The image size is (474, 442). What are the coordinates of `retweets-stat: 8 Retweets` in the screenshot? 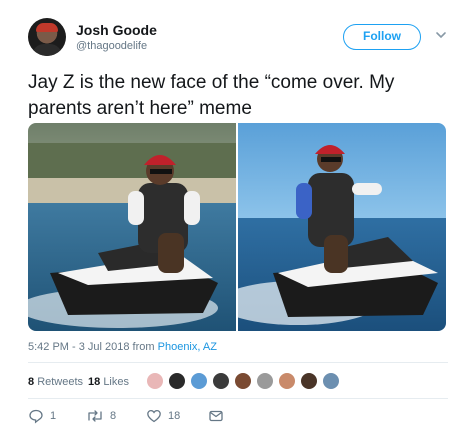 It's located at (55, 382).